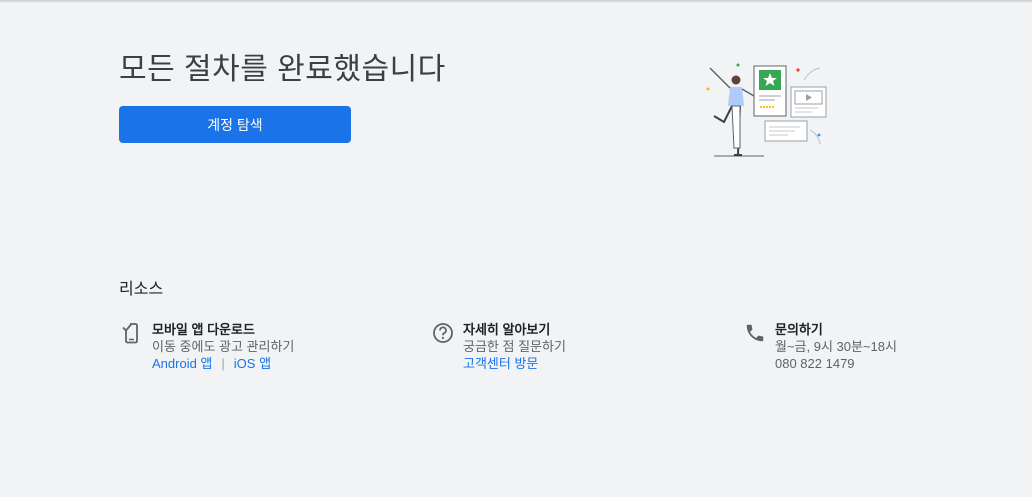 Image resolution: width=1032 pixels, height=497 pixels. I want to click on top-divider, so click(516, 1).